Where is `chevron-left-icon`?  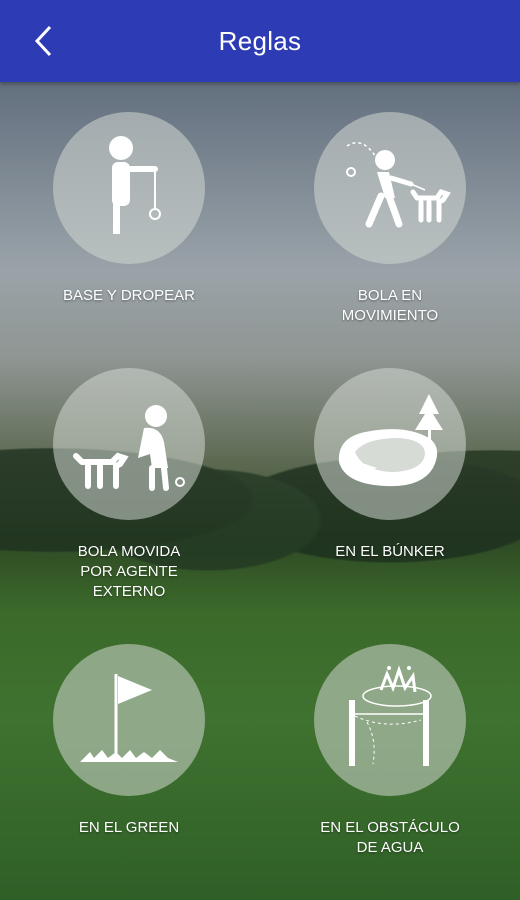
chevron-left-icon is located at coordinates (43, 41).